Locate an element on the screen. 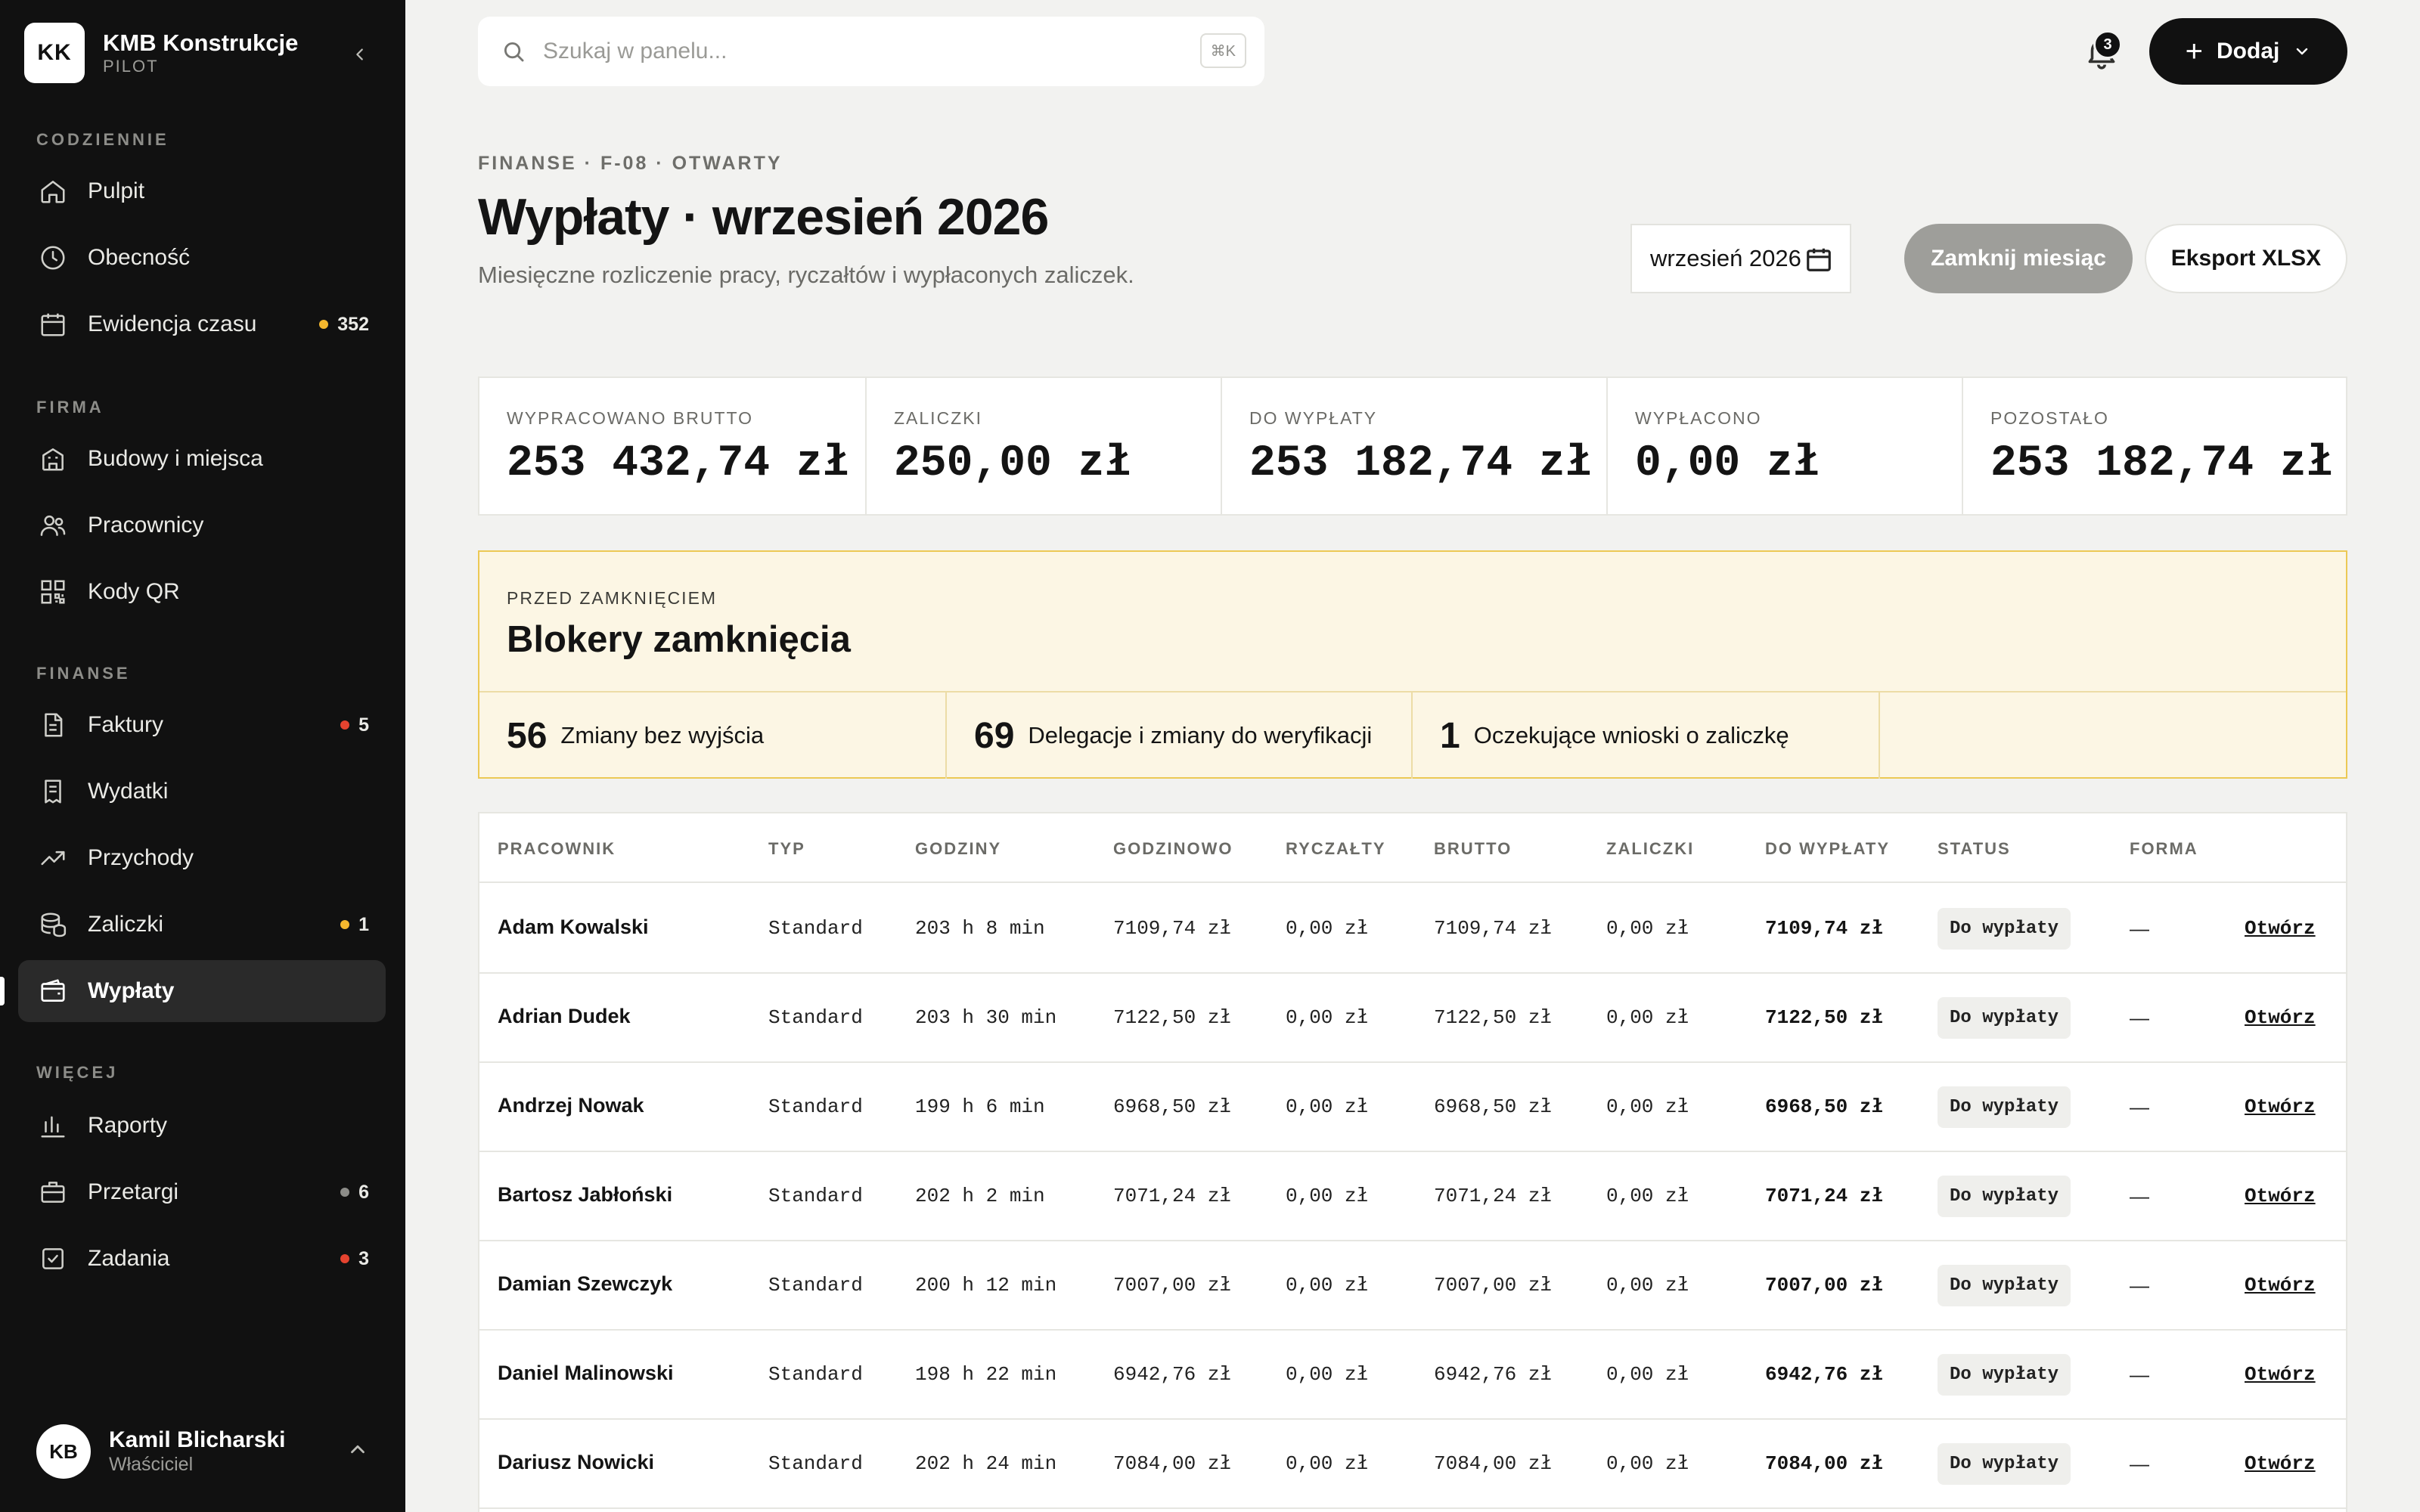  wallet-icon is located at coordinates (53, 991).